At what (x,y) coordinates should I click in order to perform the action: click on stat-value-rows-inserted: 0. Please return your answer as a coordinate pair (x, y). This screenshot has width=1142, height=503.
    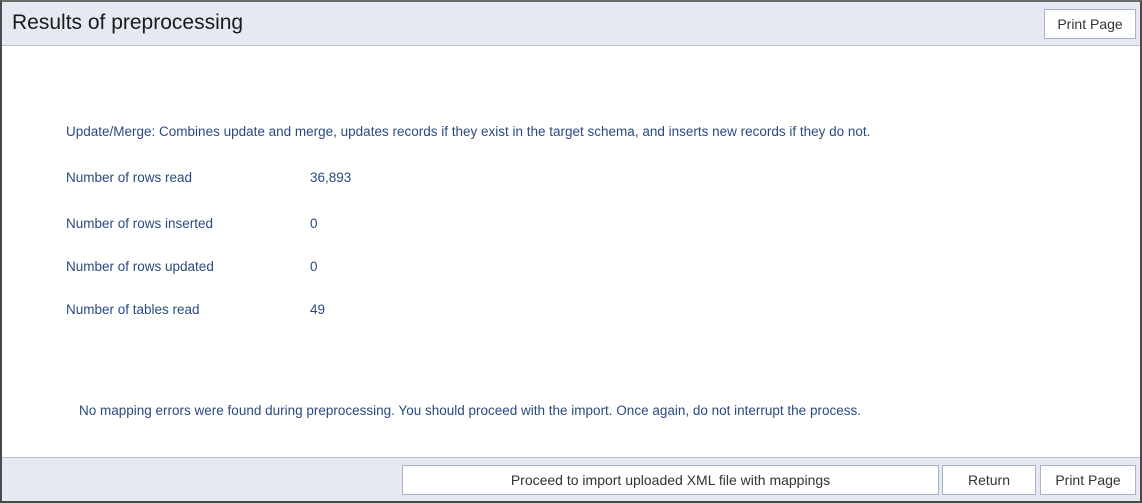
    Looking at the image, I should click on (314, 223).